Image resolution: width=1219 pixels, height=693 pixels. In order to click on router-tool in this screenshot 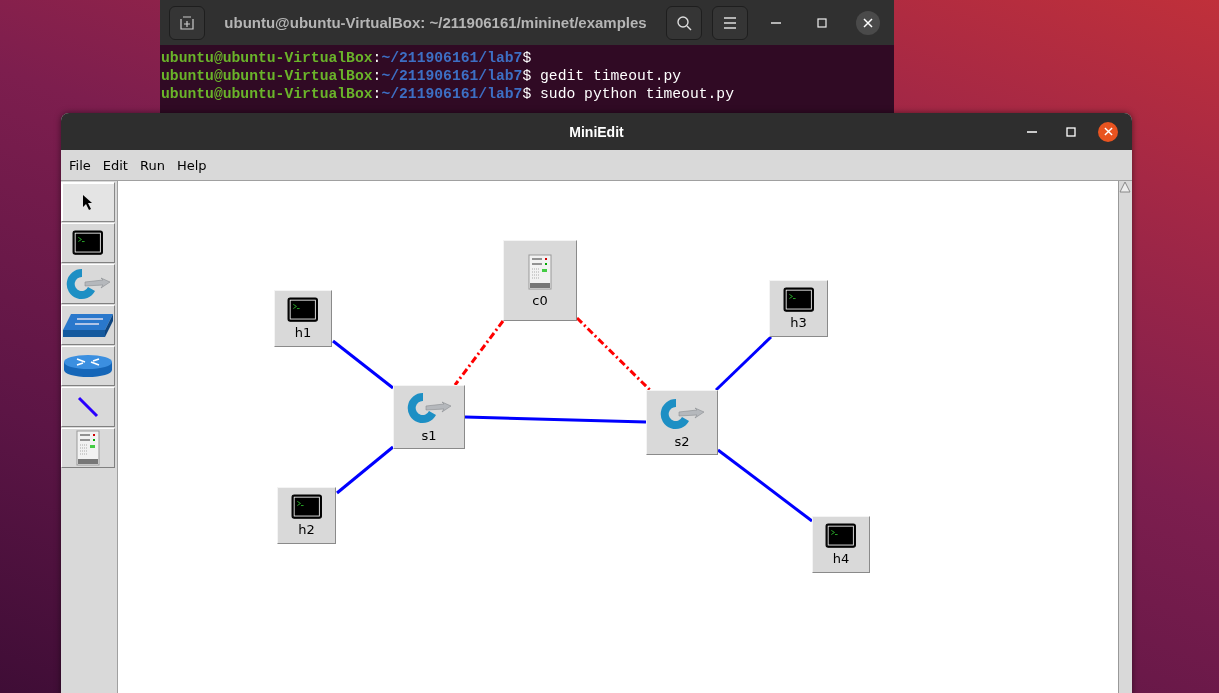, I will do `click(88, 366)`.